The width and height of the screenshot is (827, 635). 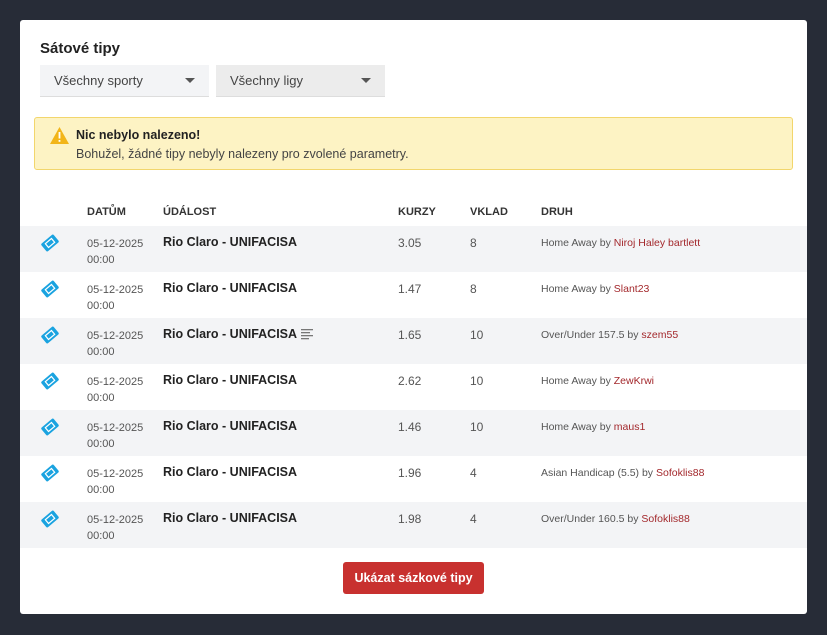 What do you see at coordinates (80, 48) in the screenshot?
I see `page-title: Sátové tipy` at bounding box center [80, 48].